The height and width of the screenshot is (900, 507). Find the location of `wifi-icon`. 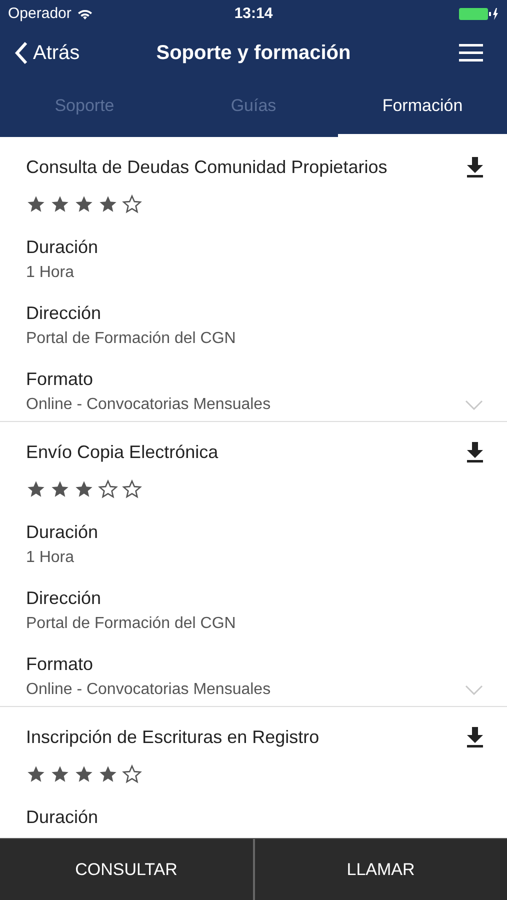

wifi-icon is located at coordinates (85, 14).